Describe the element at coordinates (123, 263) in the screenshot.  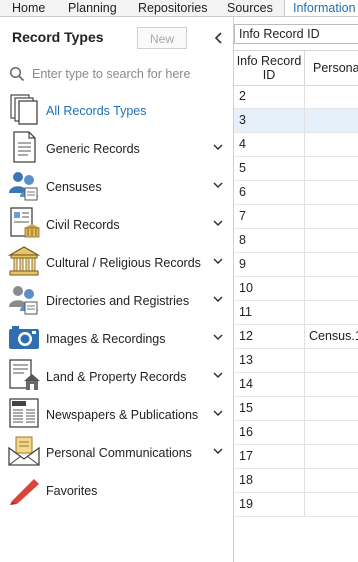
I see `record-type-label: Cultural / Religious Records` at that location.